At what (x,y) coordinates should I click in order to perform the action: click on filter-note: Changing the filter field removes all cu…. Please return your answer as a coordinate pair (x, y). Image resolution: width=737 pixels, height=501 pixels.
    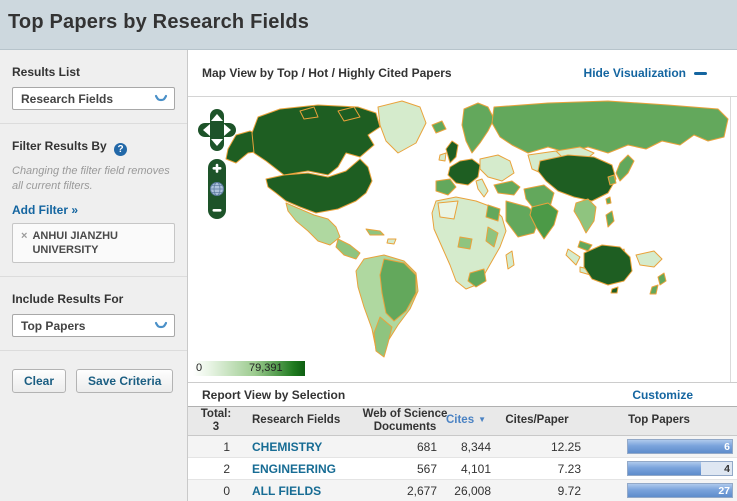
    Looking at the image, I should click on (91, 178).